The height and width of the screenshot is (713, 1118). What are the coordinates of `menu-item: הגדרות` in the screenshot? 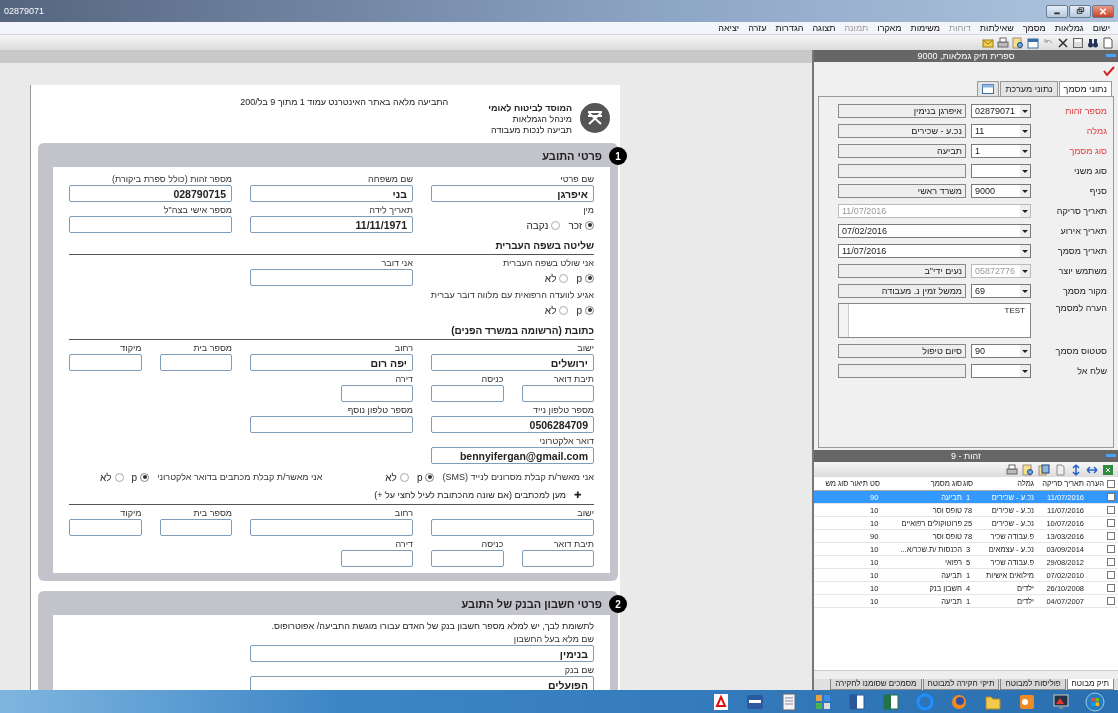 It's located at (789, 28).